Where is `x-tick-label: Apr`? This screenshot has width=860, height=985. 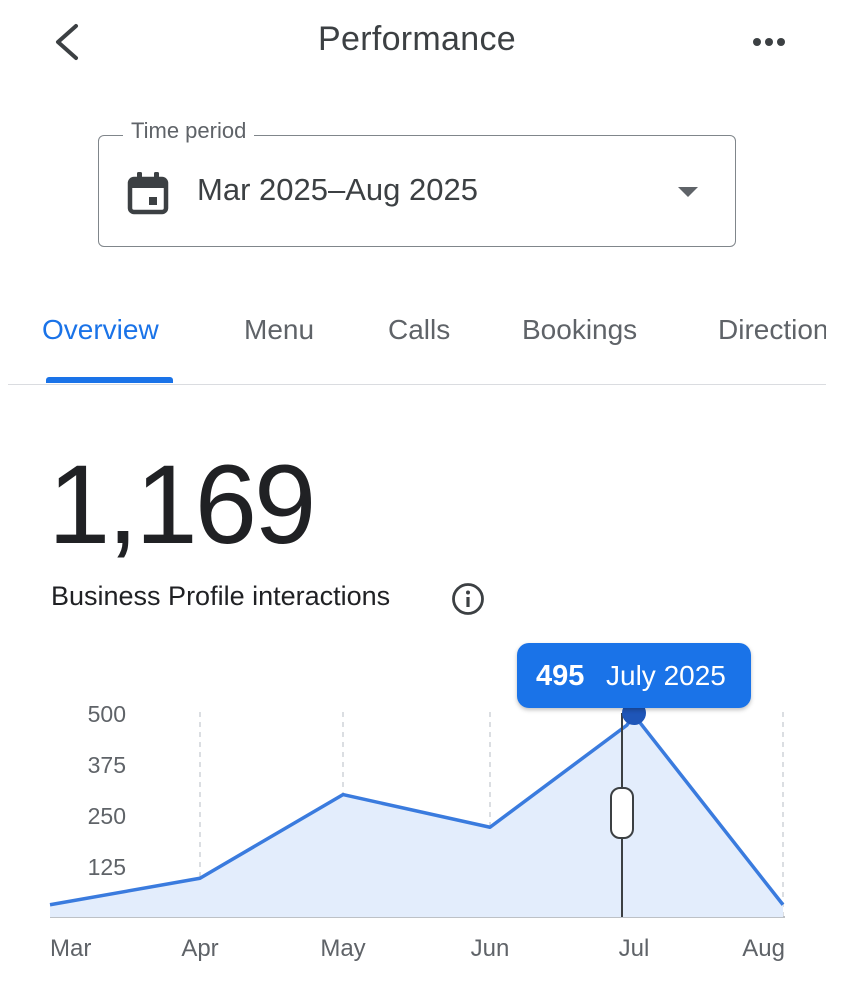 x-tick-label: Apr is located at coordinates (199, 948).